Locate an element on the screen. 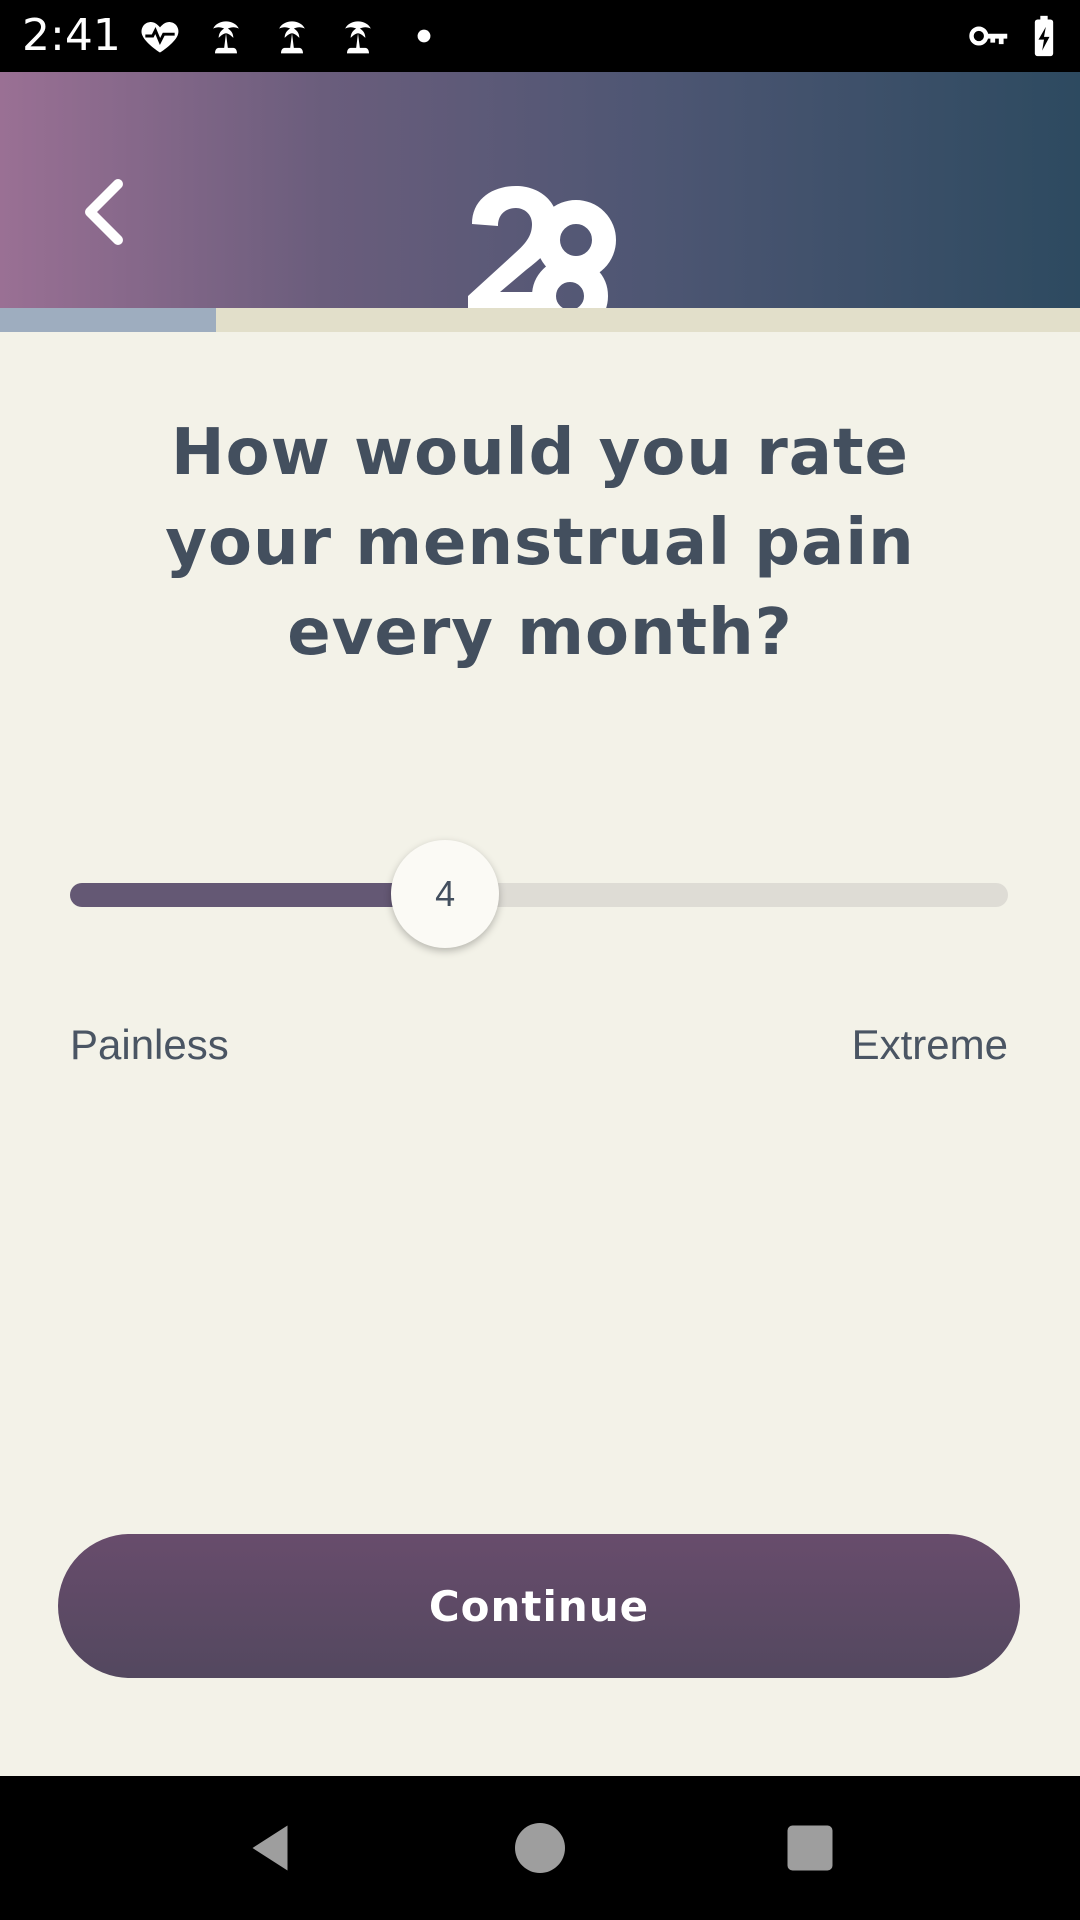  status-bar: 2:41 is located at coordinates (540, 36).